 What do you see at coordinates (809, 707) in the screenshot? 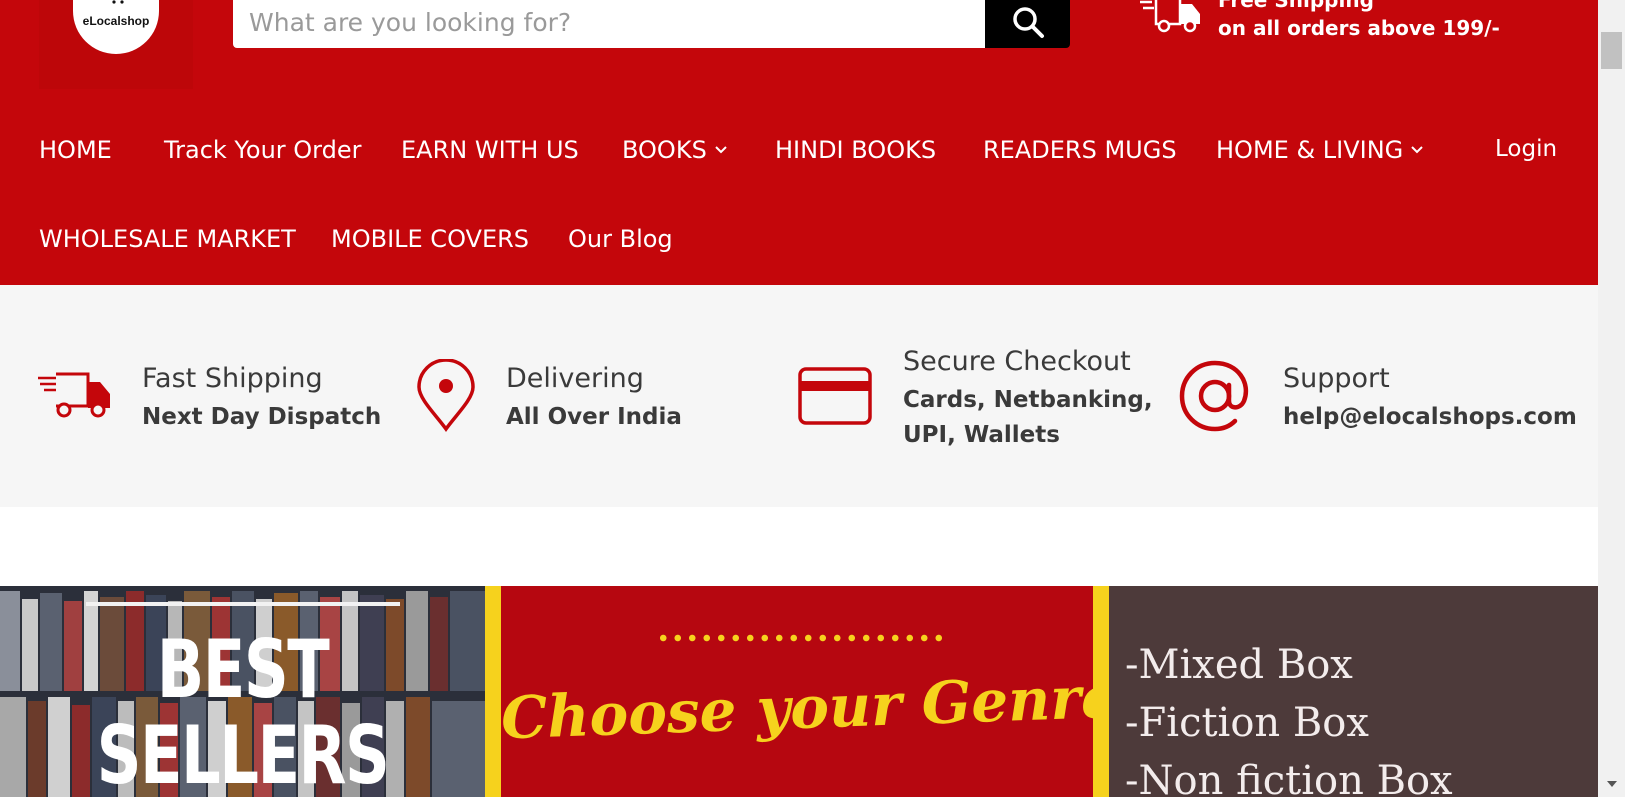
I see `choose-genre-heading: Choose your Genre` at bounding box center [809, 707].